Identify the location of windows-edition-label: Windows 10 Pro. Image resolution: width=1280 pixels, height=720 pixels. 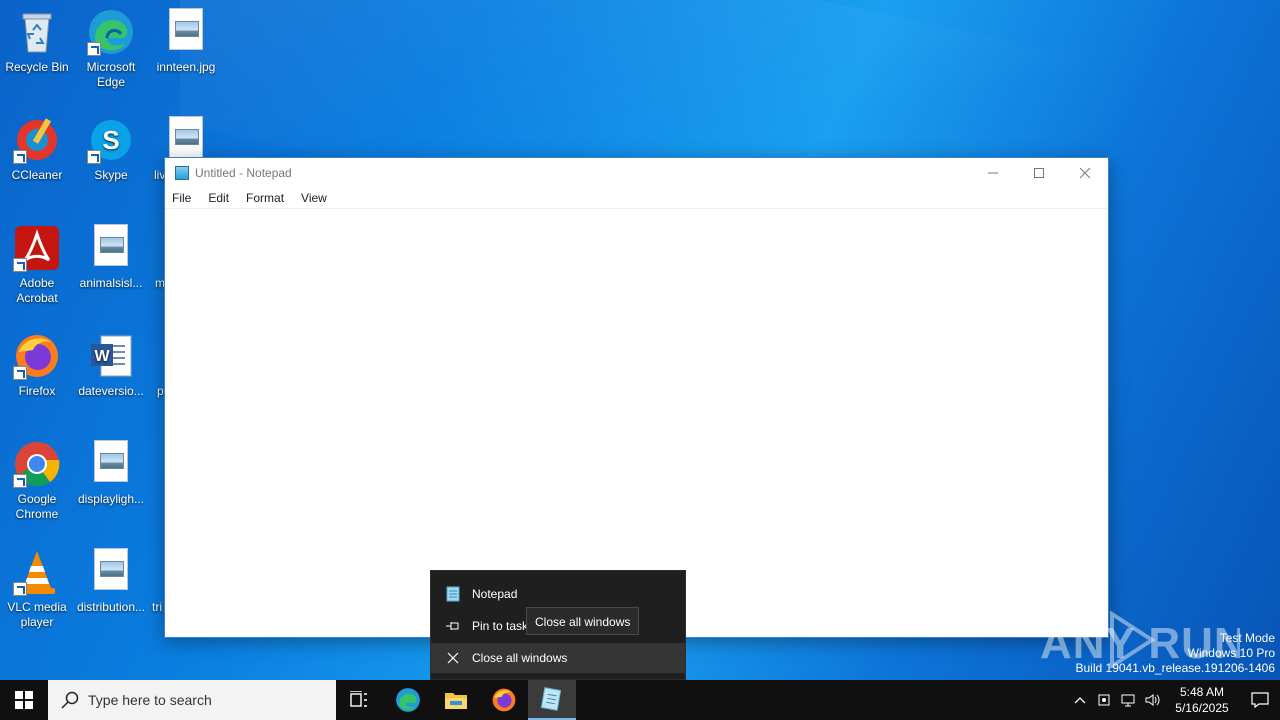
(1231, 653).